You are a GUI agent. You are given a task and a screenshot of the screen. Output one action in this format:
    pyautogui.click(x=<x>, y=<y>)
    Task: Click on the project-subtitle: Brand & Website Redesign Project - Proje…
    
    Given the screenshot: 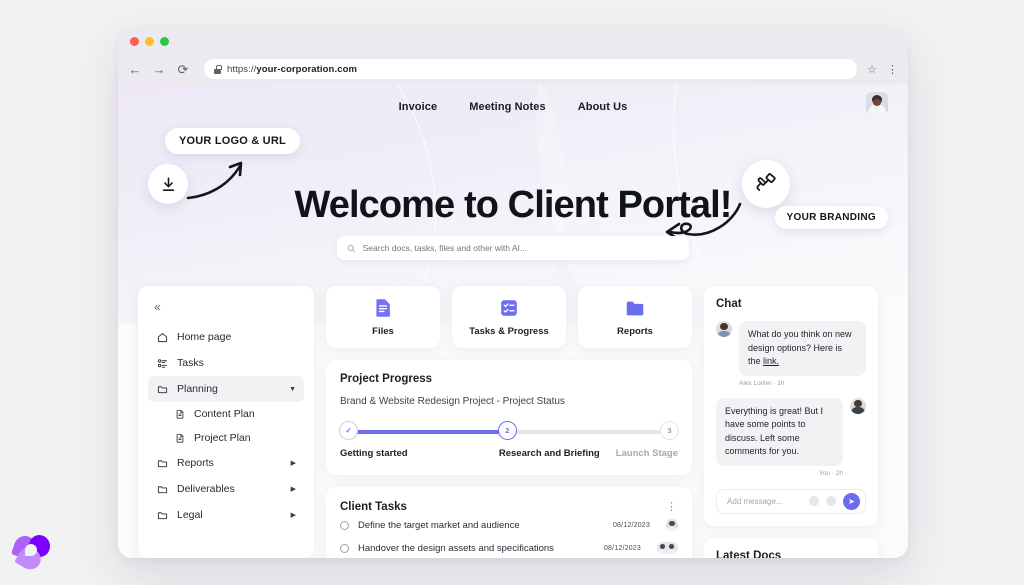 What is the action you would take?
    pyautogui.click(x=452, y=401)
    